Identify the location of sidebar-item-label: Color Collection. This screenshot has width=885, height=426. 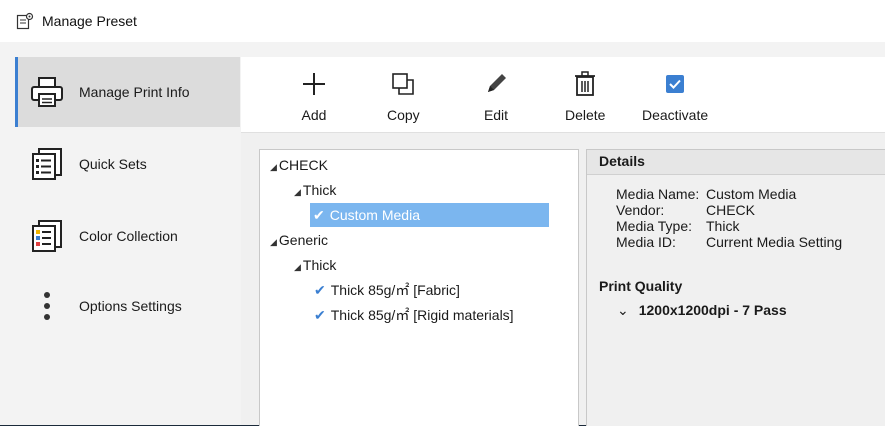
(128, 236).